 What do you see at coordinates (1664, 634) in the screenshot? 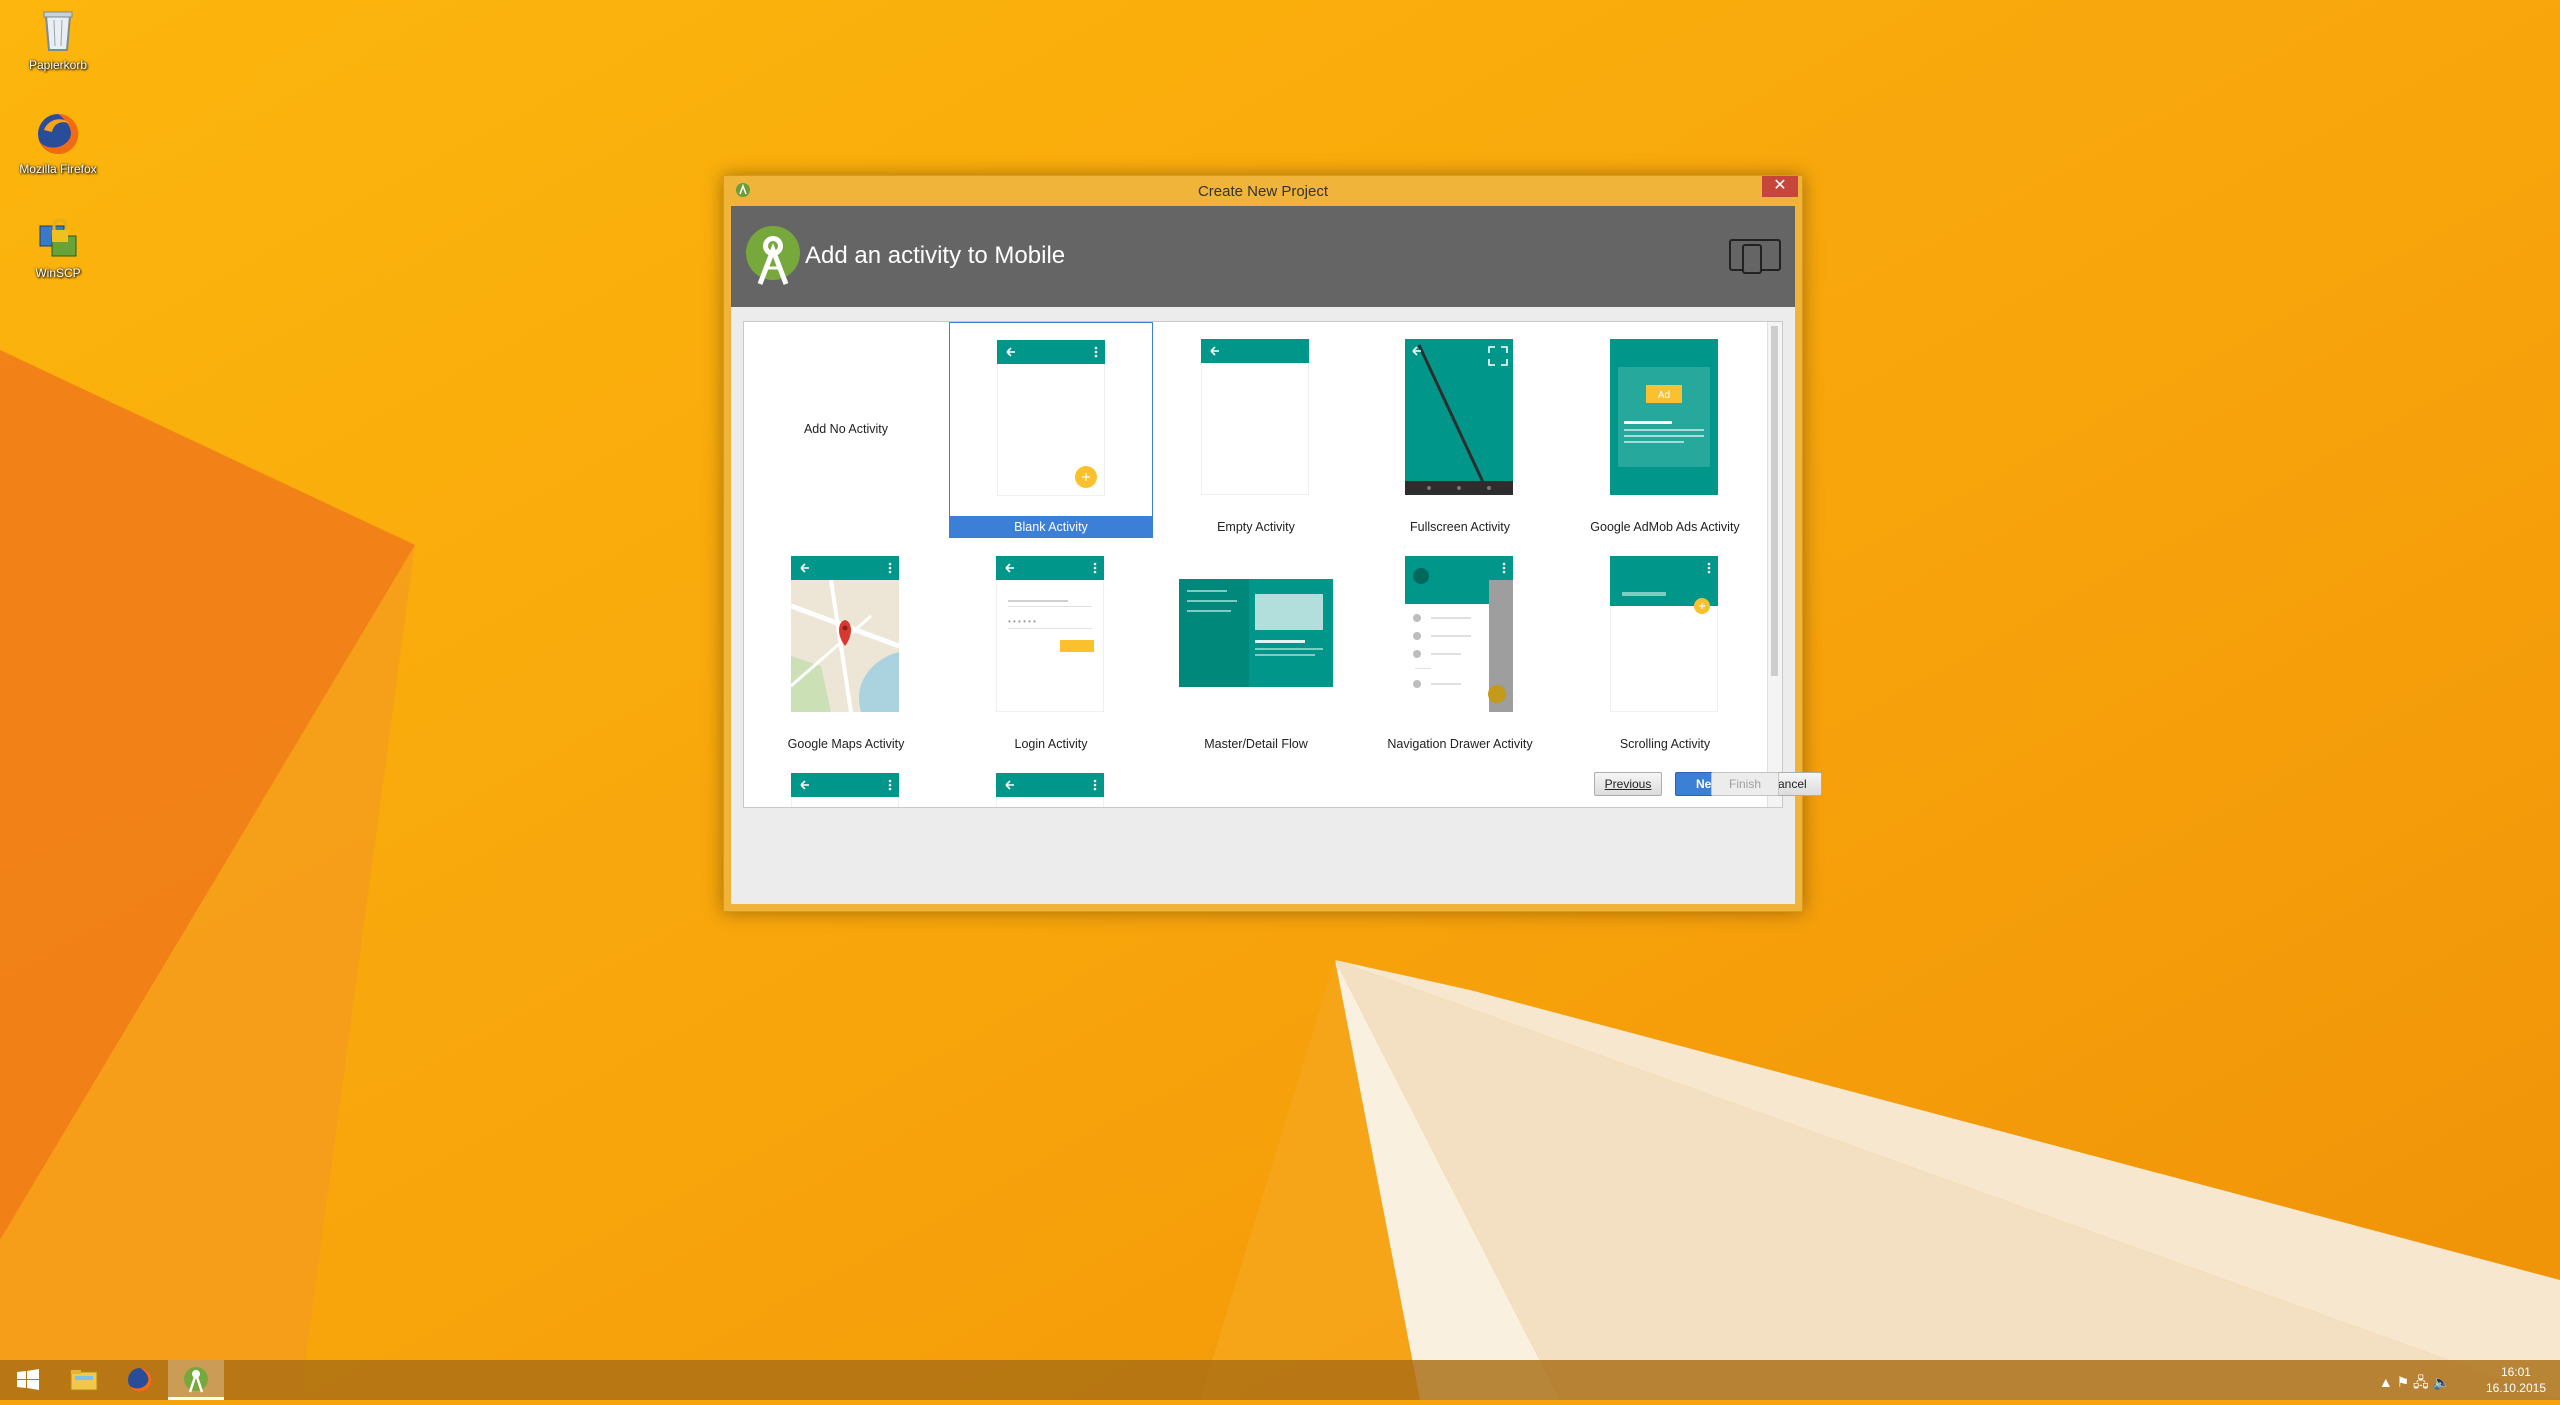
I see `scrolling-activity-preview-icon` at bounding box center [1664, 634].